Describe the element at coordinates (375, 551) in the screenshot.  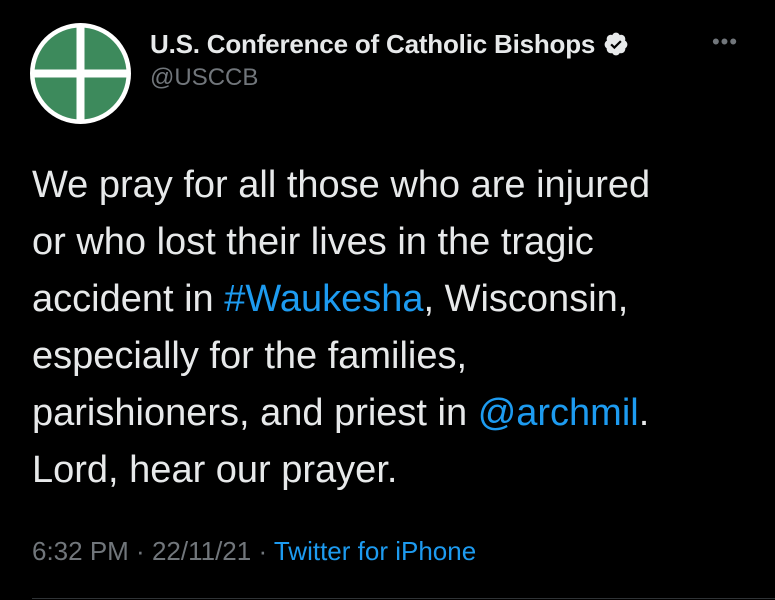
I see `tweet-source-link: Twitter for iPhone` at that location.